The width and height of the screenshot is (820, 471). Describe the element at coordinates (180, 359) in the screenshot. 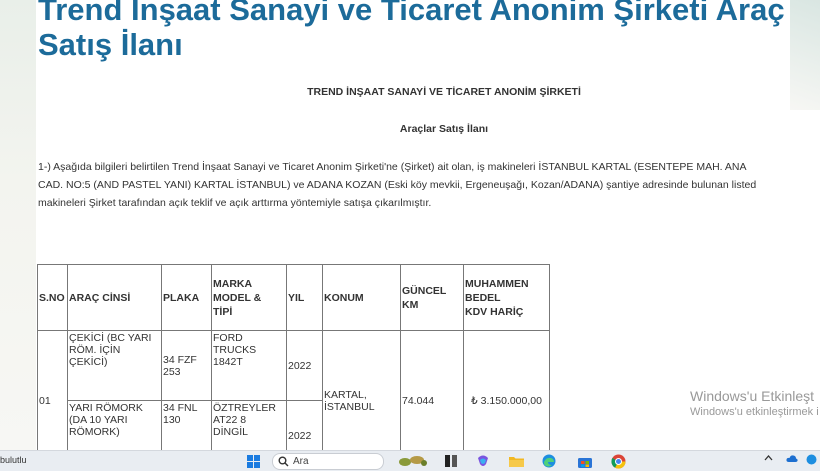

I see `cell-line: 34 FZF` at that location.